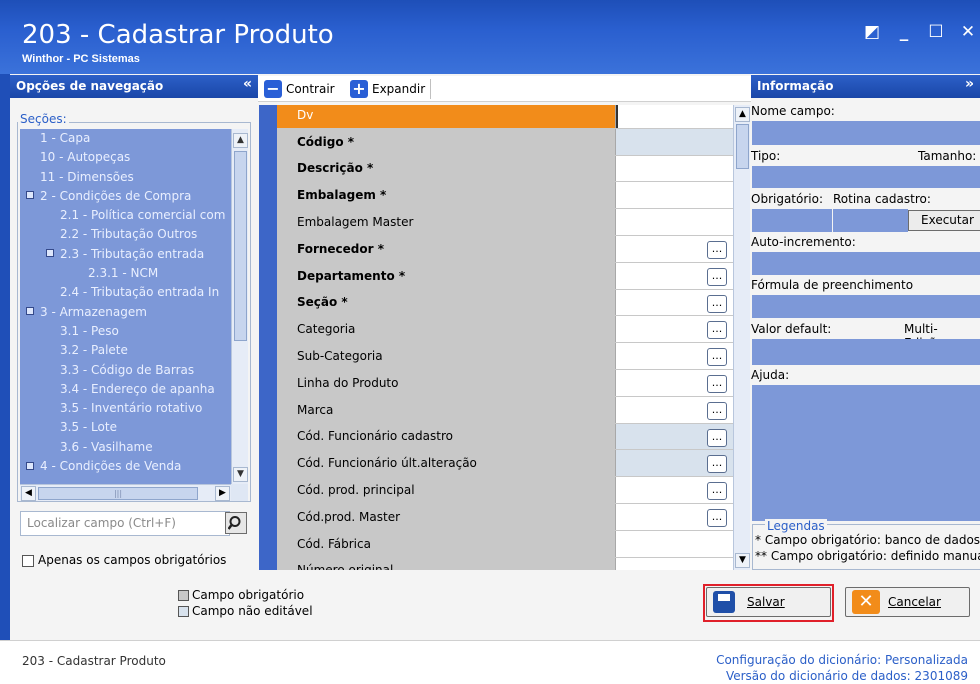 The width and height of the screenshot is (980, 684). I want to click on field-row: Embalagem *, so click(505, 196).